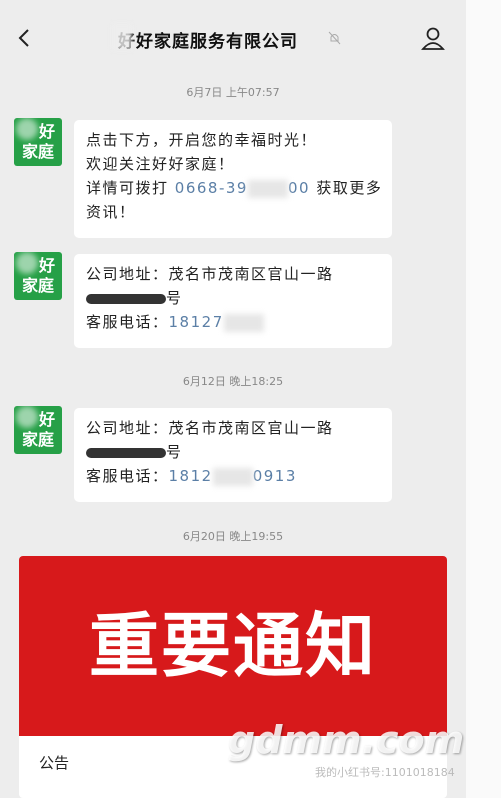 The height and width of the screenshot is (798, 501). I want to click on bell-muted-icon, so click(334, 38).